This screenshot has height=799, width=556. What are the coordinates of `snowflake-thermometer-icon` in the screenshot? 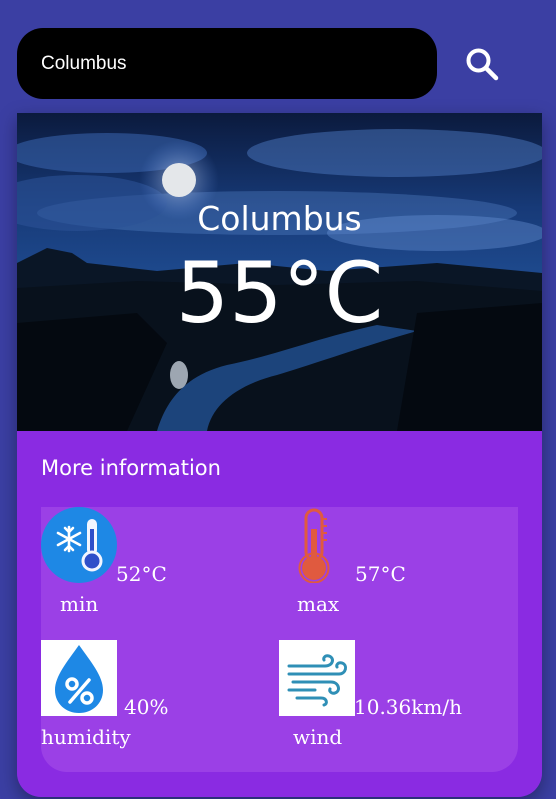 It's located at (79, 545).